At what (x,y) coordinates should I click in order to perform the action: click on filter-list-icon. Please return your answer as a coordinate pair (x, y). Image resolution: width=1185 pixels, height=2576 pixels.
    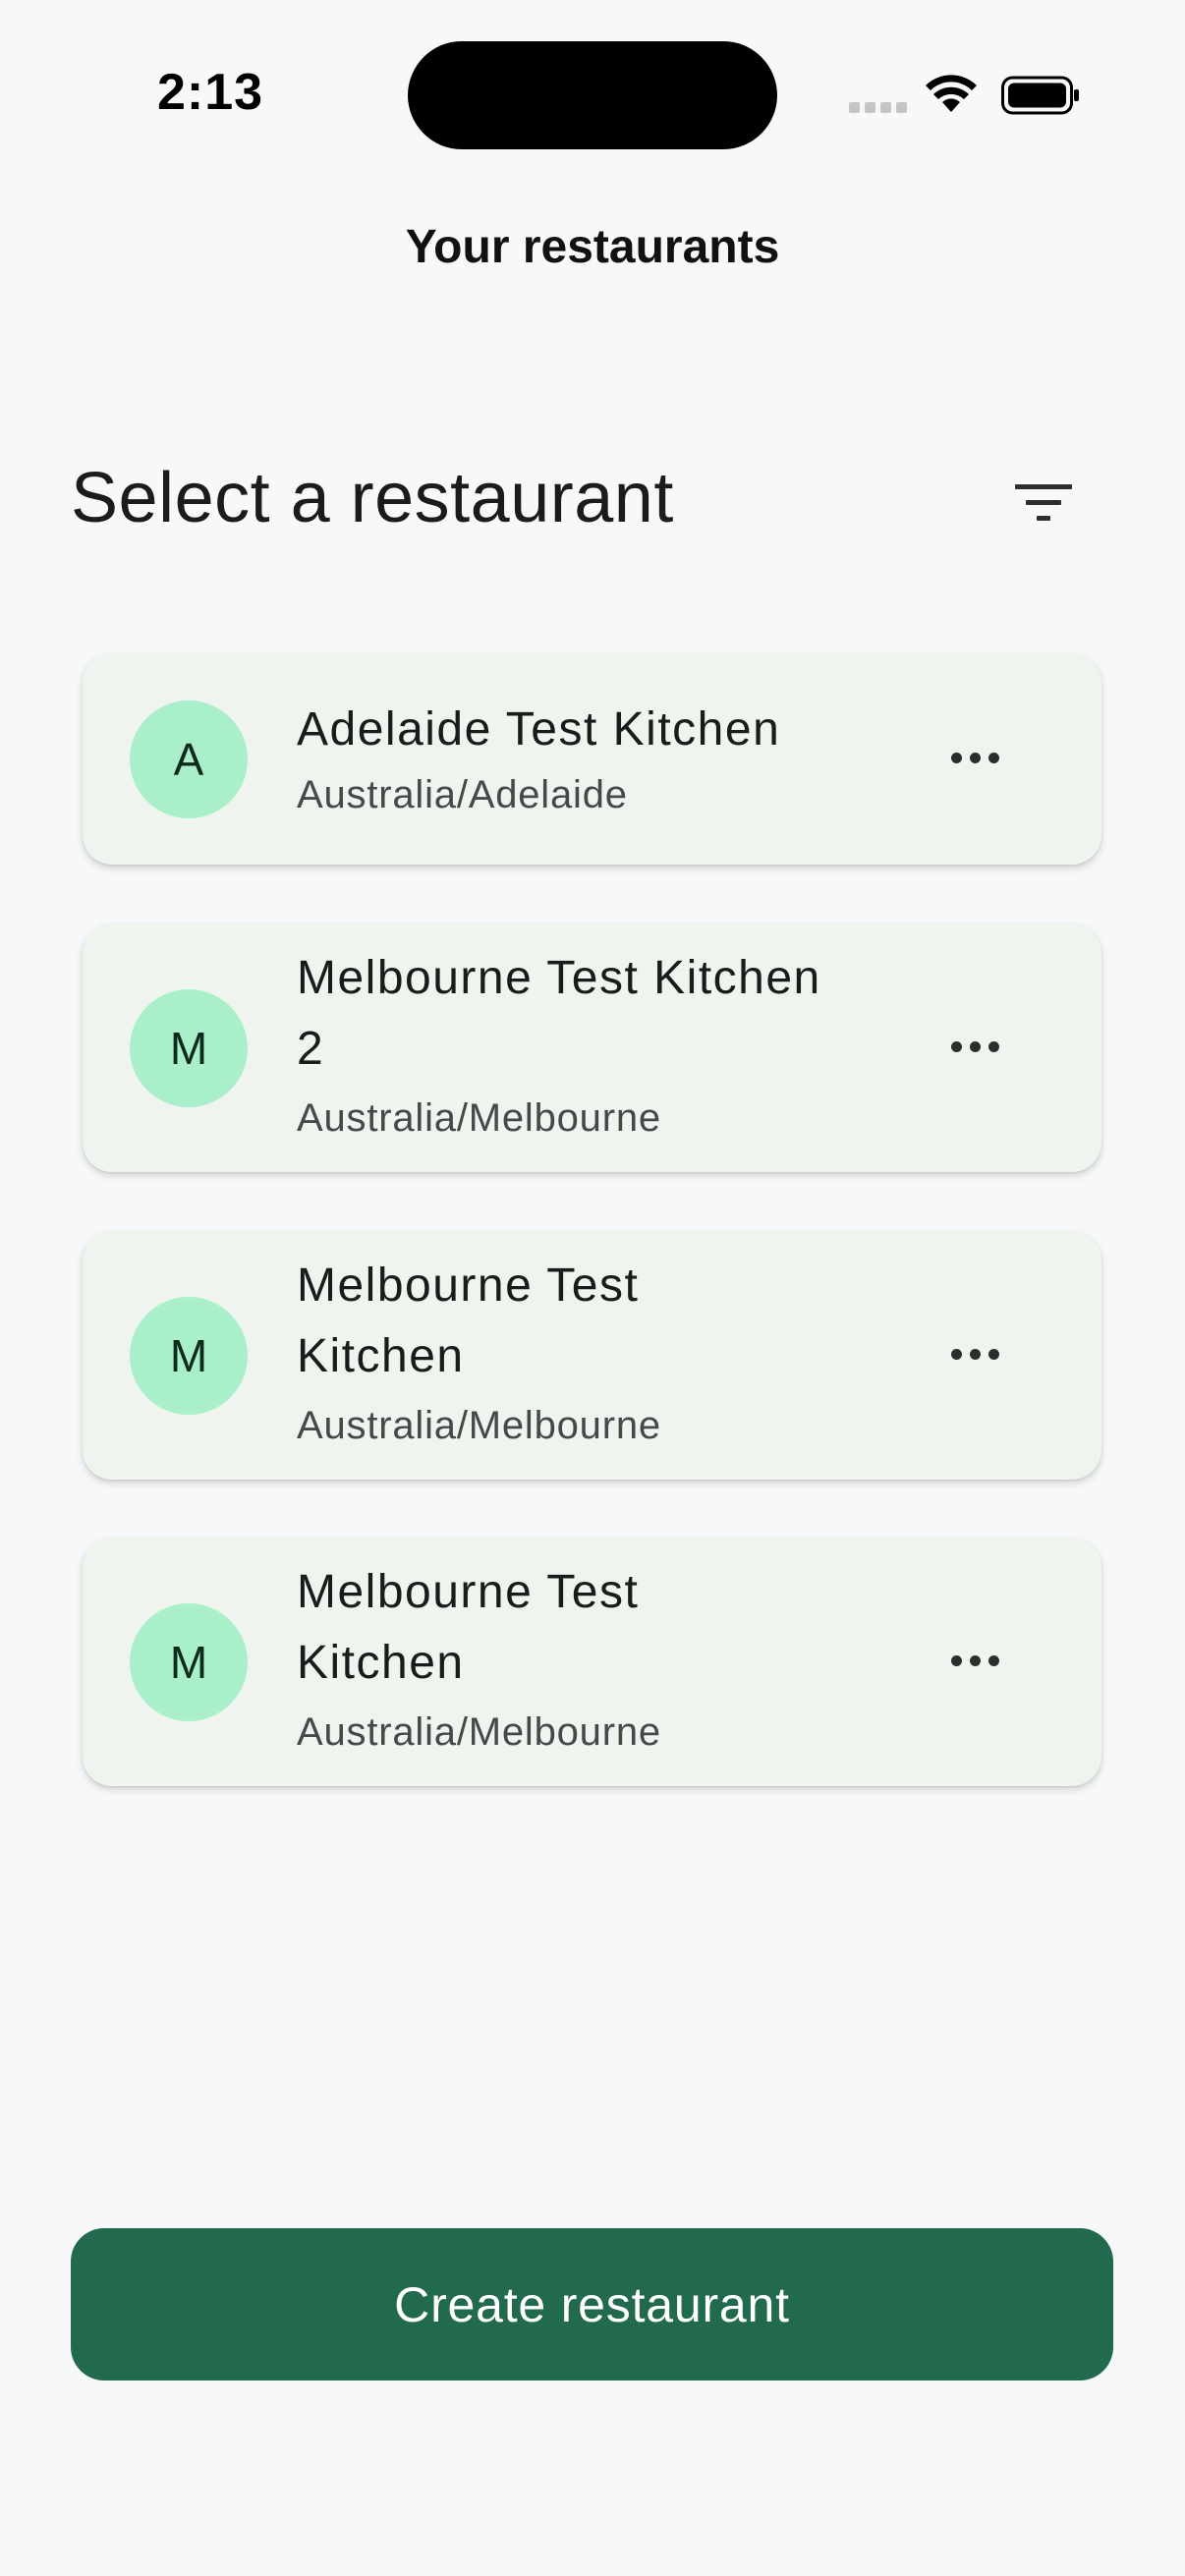
    Looking at the image, I should click on (1044, 502).